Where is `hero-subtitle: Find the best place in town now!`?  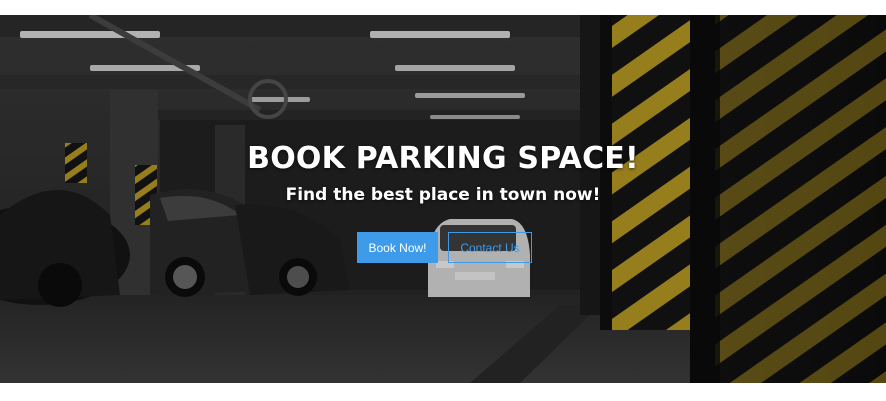
hero-subtitle: Find the best place in town now! is located at coordinates (443, 195).